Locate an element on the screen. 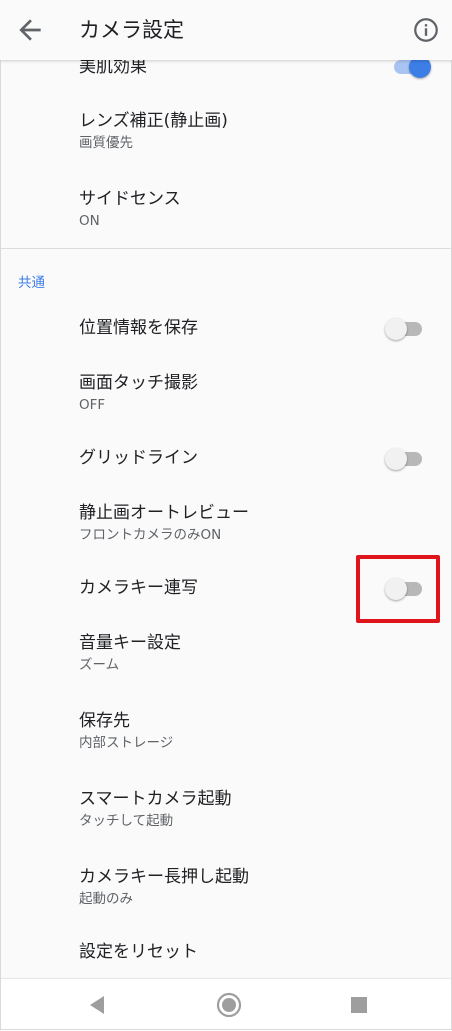  setting-subtitle: 内部ストレージ is located at coordinates (126, 743).